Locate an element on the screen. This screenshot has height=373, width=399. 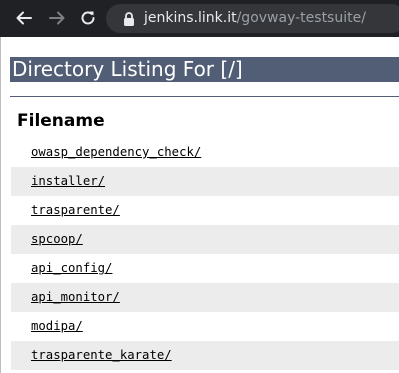
forward-button is located at coordinates (57, 18).